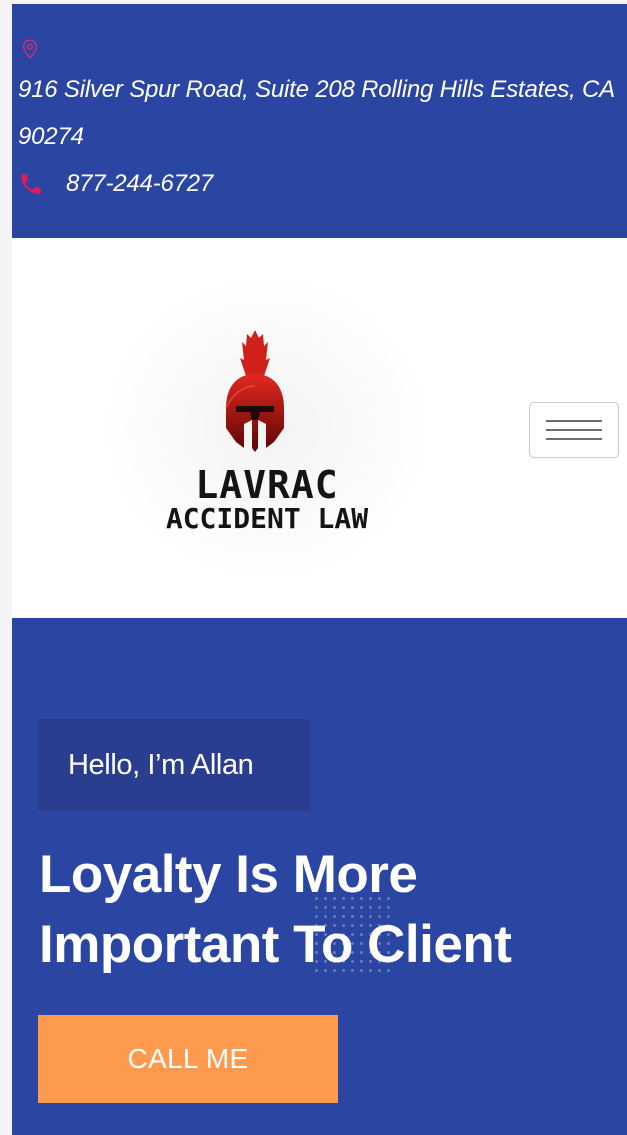 The width and height of the screenshot is (627, 1135). I want to click on phone-link: 877-244-6727, so click(115, 184).